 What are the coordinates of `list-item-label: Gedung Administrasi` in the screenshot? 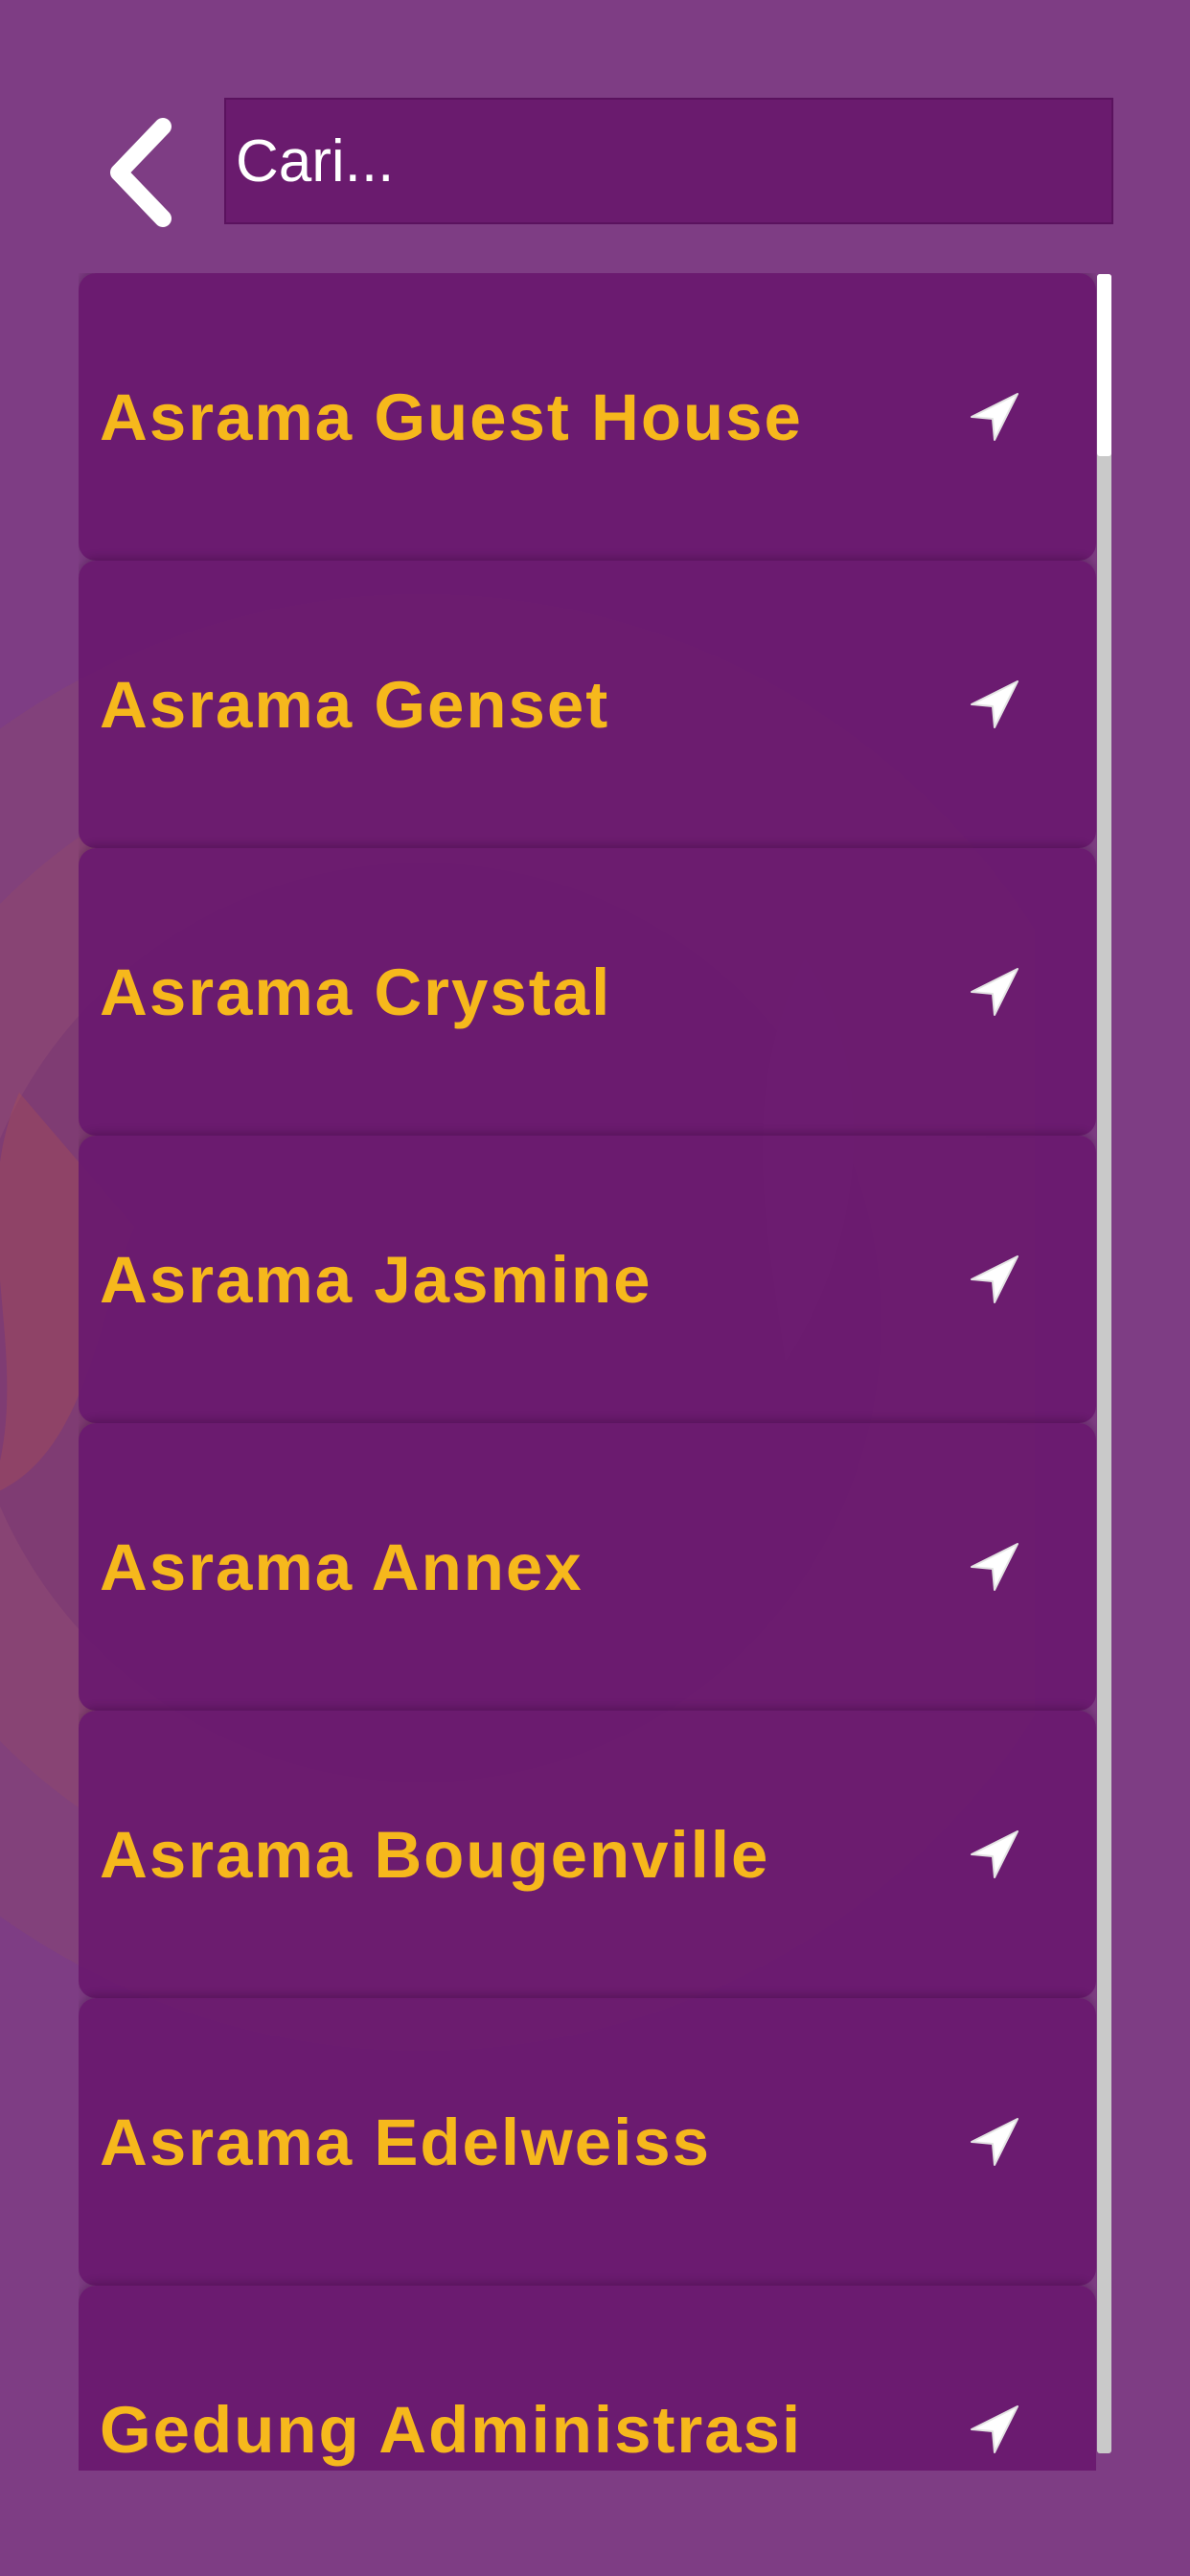 It's located at (452, 2429).